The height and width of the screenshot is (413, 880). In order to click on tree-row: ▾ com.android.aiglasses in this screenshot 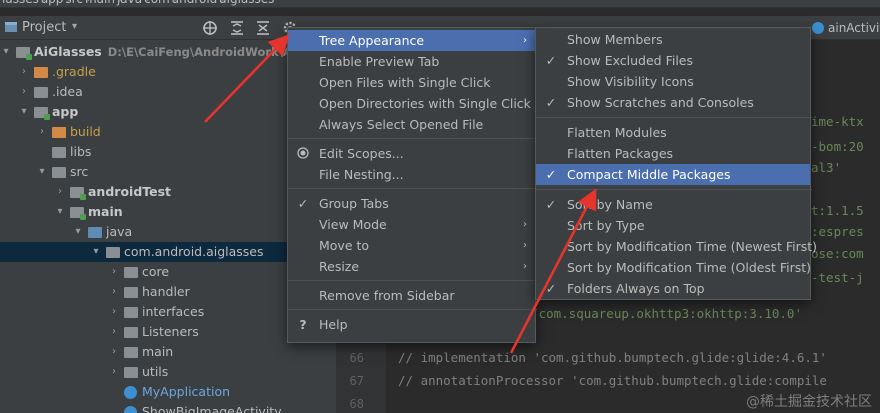, I will do `click(168, 252)`.